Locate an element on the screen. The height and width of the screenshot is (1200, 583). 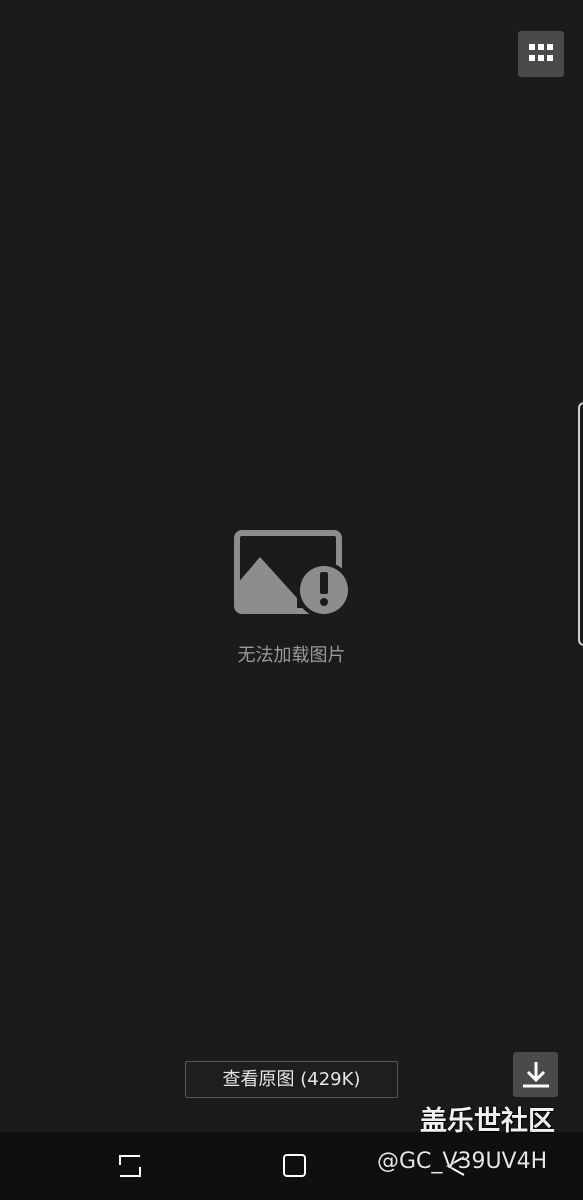
download-button is located at coordinates (535, 1074).